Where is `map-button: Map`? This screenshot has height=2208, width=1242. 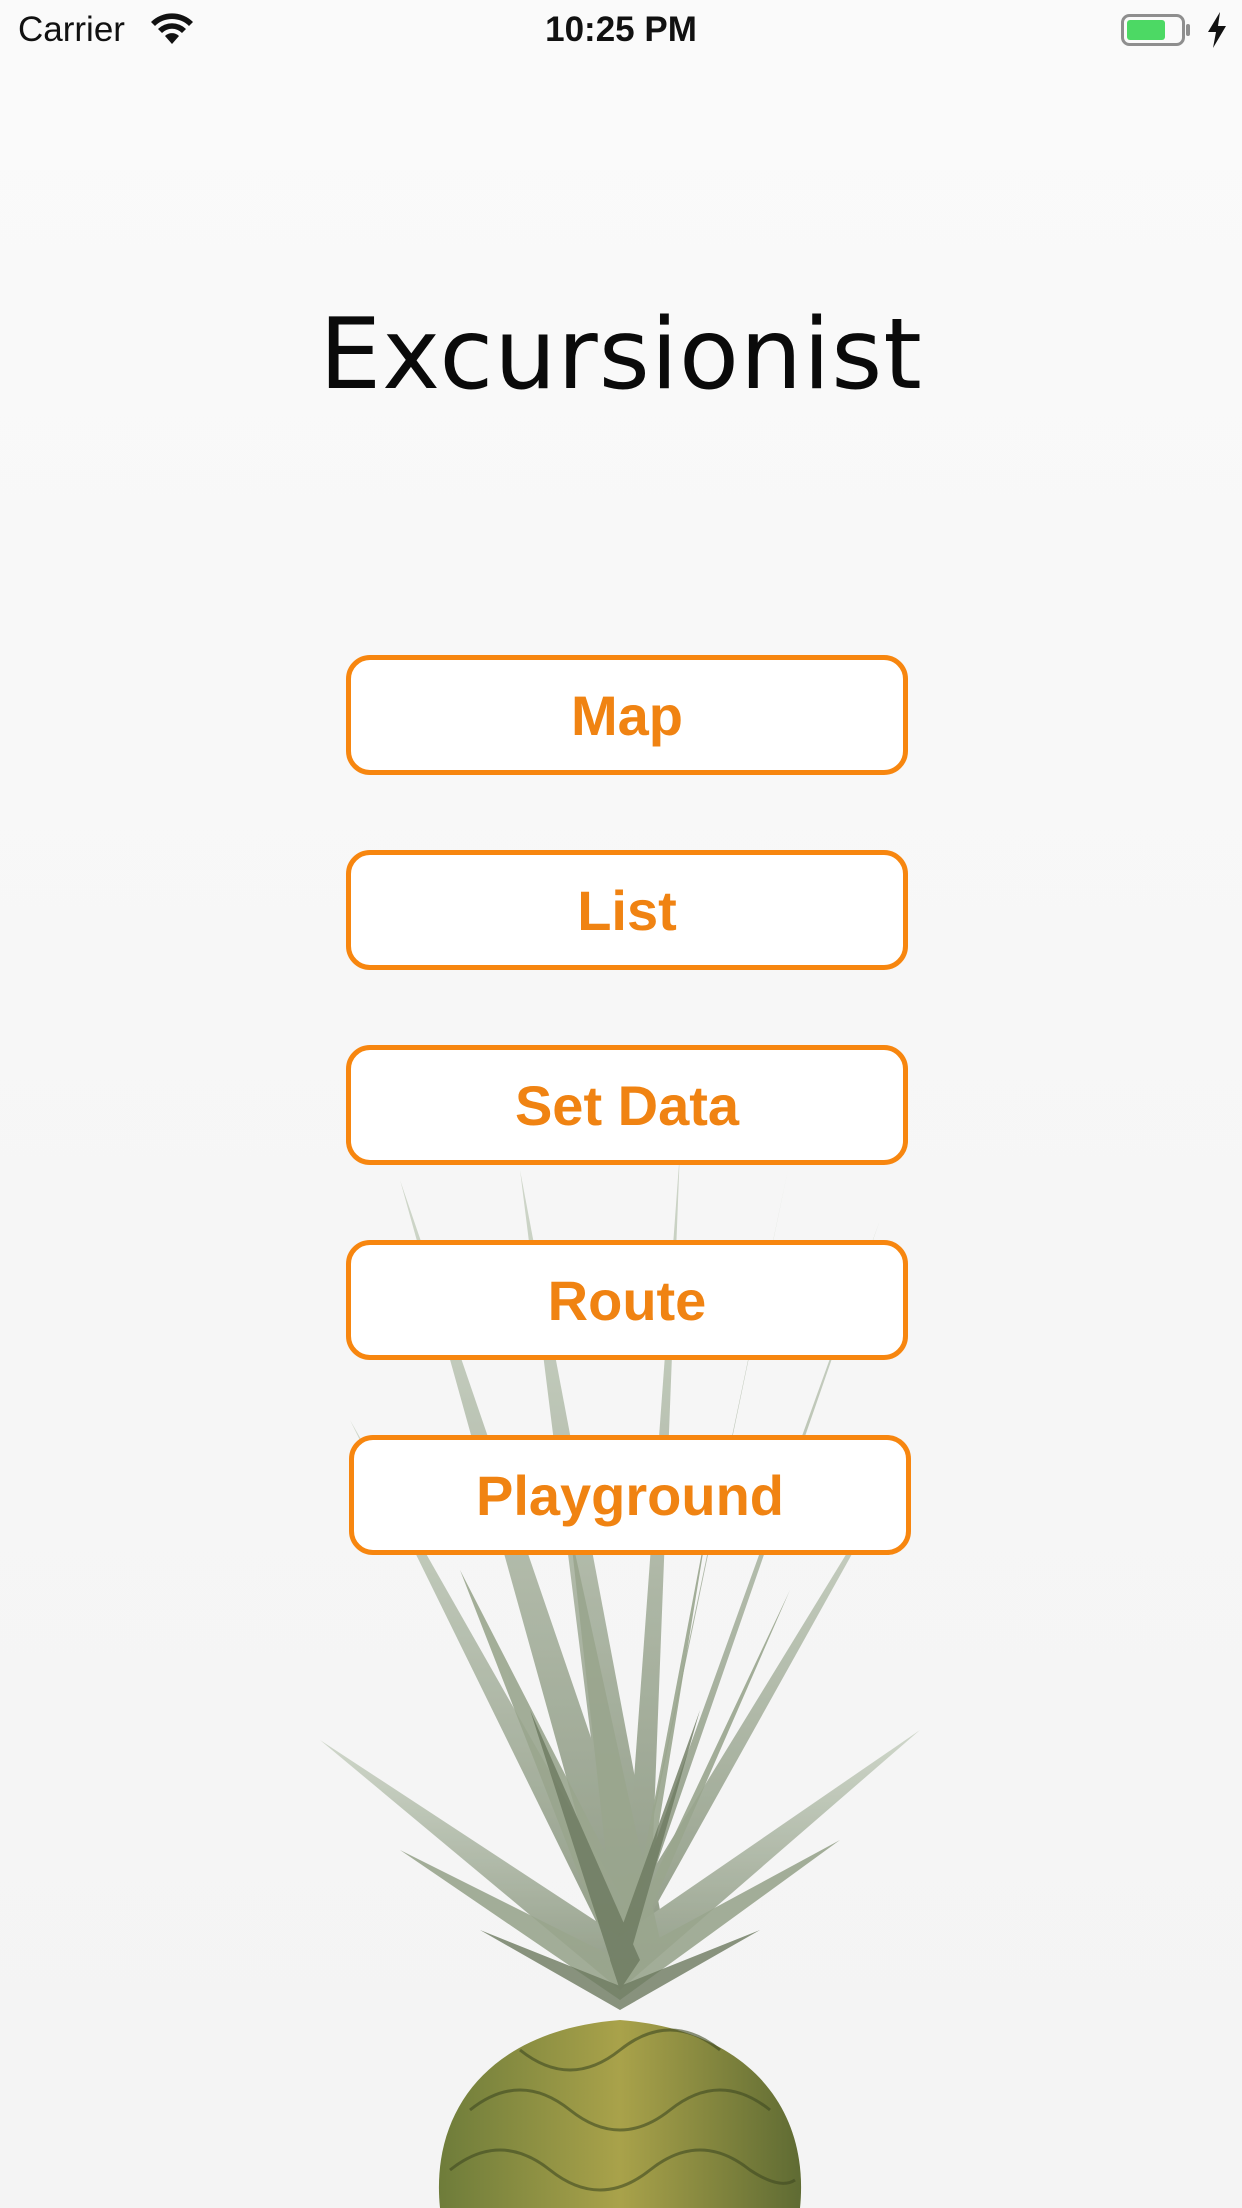 map-button: Map is located at coordinates (627, 715).